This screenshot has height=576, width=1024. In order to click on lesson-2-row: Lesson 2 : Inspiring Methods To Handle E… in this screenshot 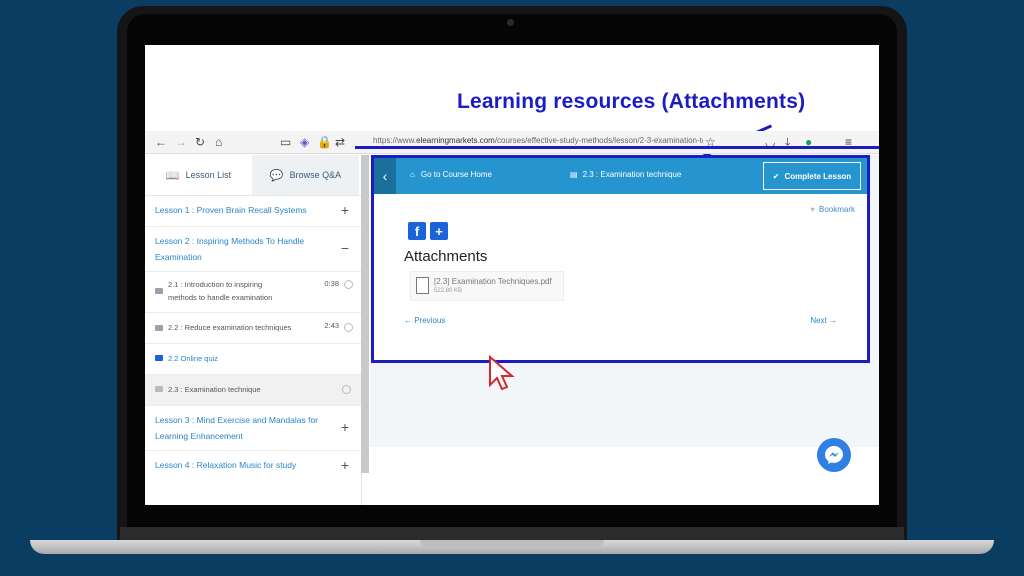, I will do `click(253, 249)`.